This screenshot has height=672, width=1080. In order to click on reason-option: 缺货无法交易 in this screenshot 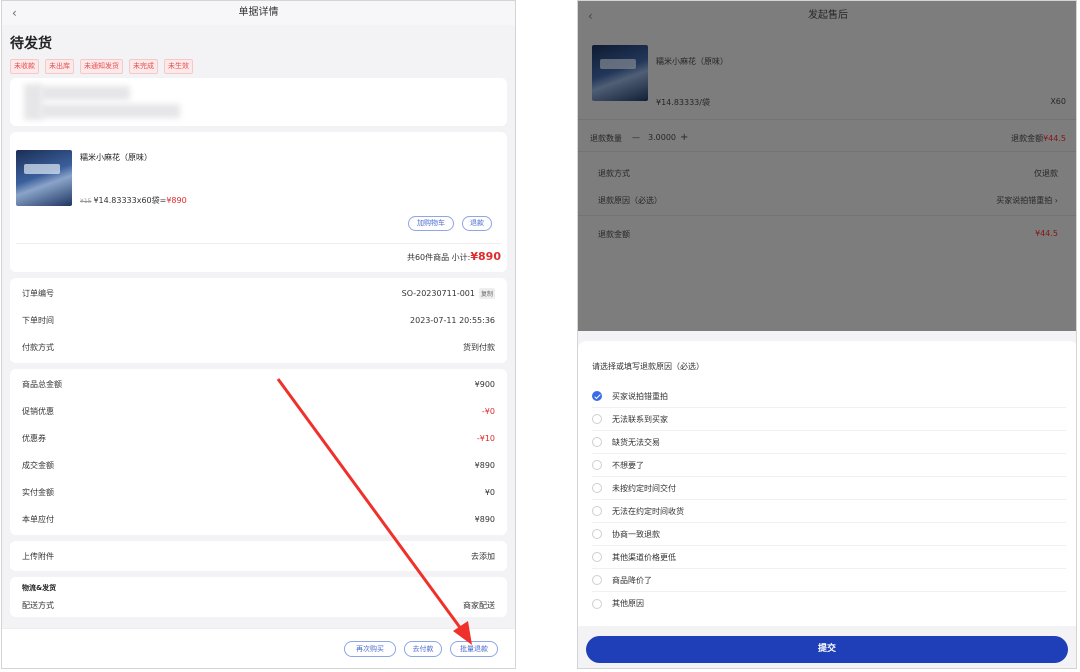, I will do `click(829, 442)`.